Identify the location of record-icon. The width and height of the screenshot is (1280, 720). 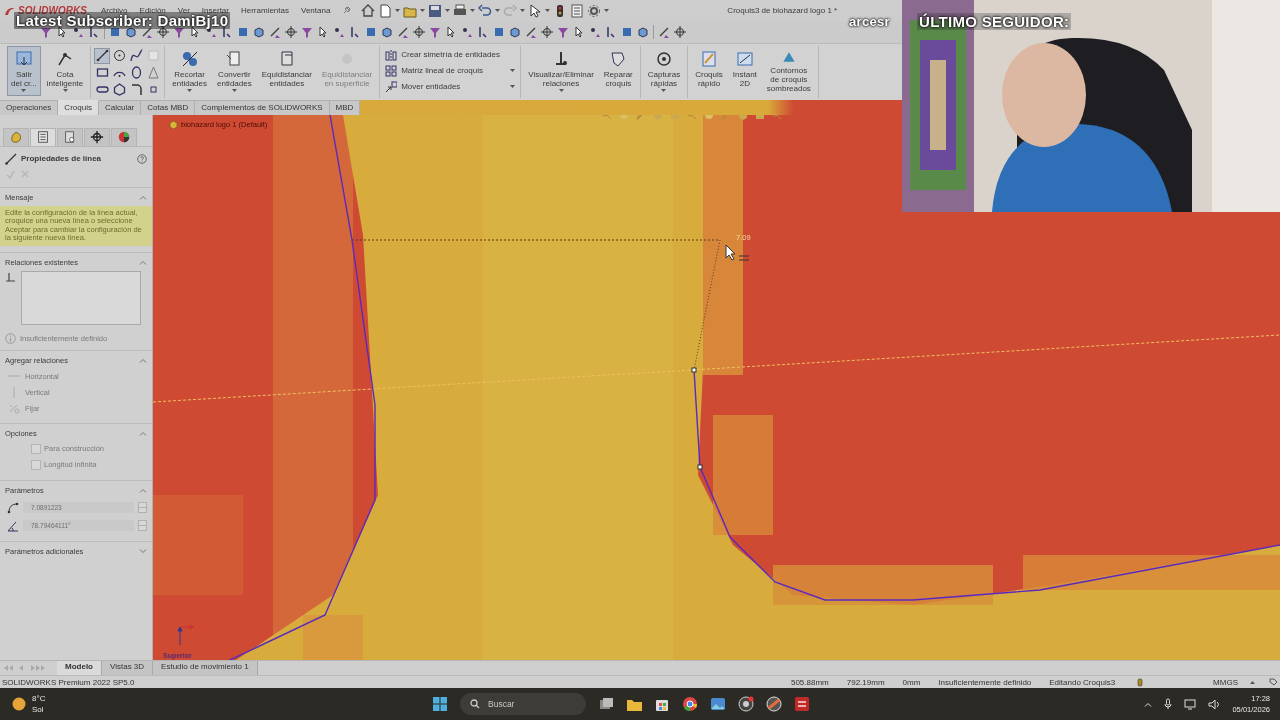
(746, 704).